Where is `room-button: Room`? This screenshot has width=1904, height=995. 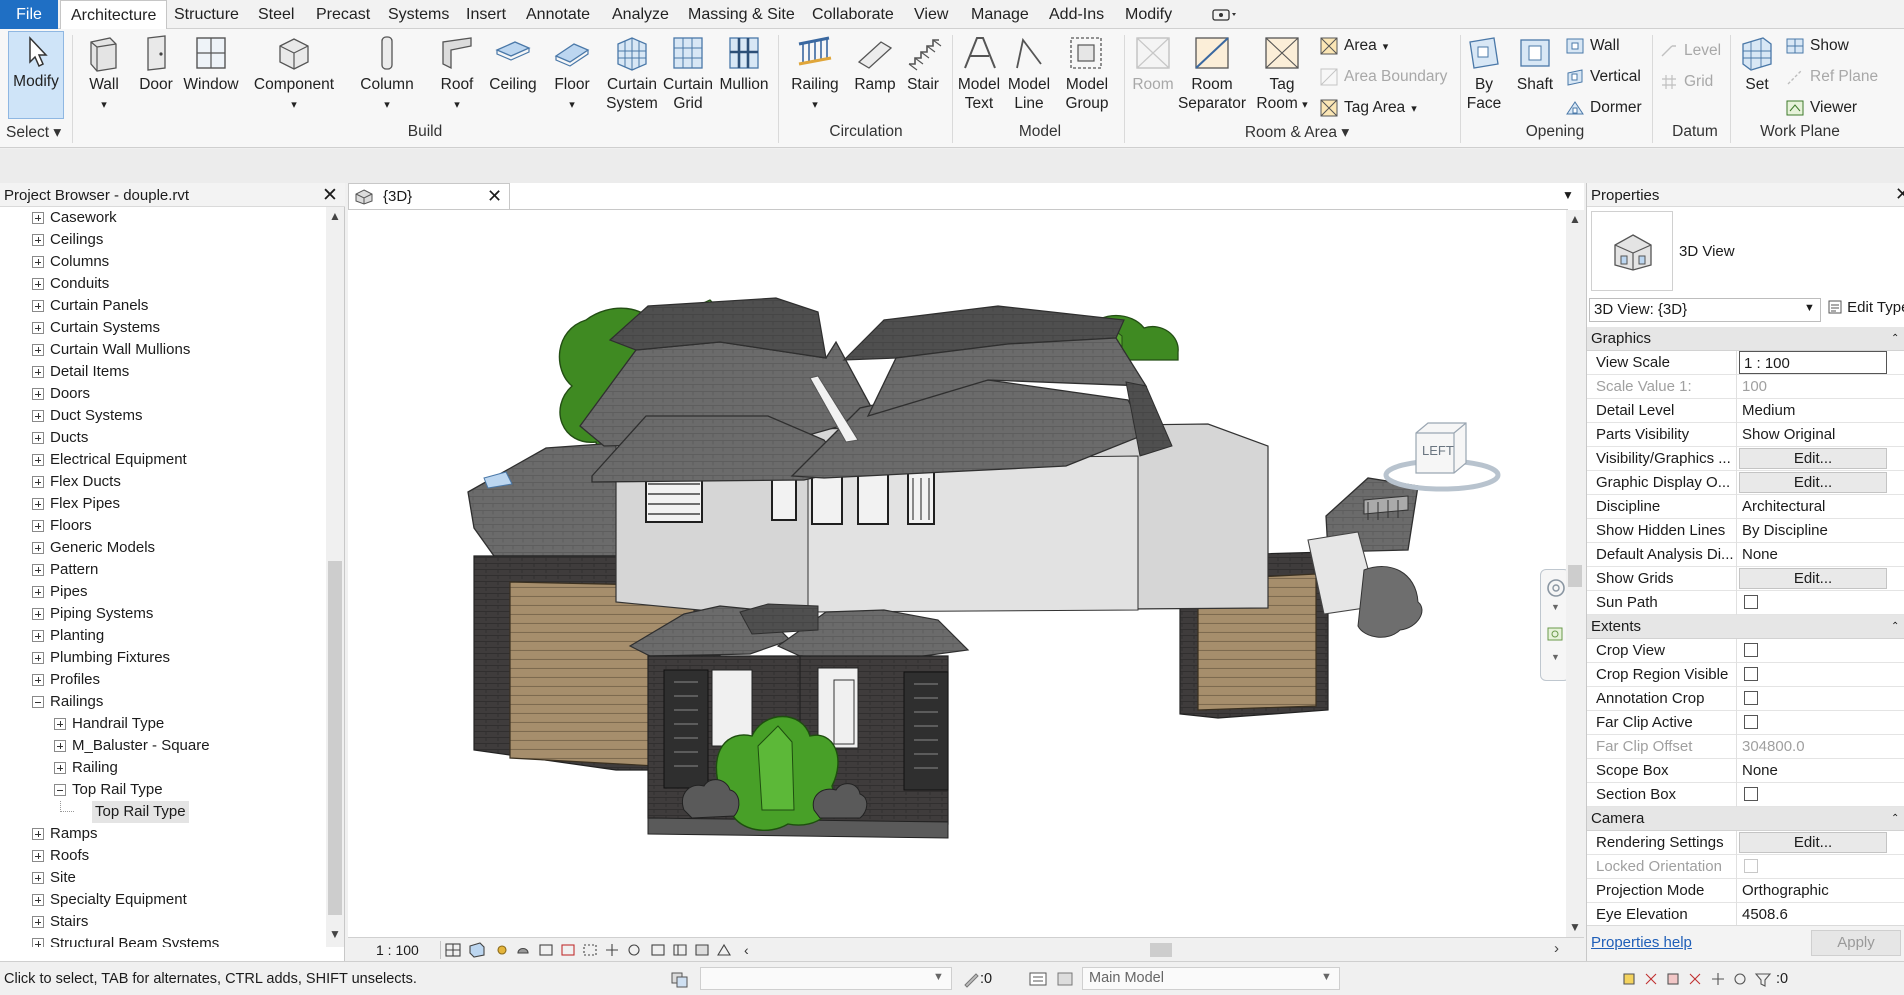
room-button: Room is located at coordinates (1153, 64).